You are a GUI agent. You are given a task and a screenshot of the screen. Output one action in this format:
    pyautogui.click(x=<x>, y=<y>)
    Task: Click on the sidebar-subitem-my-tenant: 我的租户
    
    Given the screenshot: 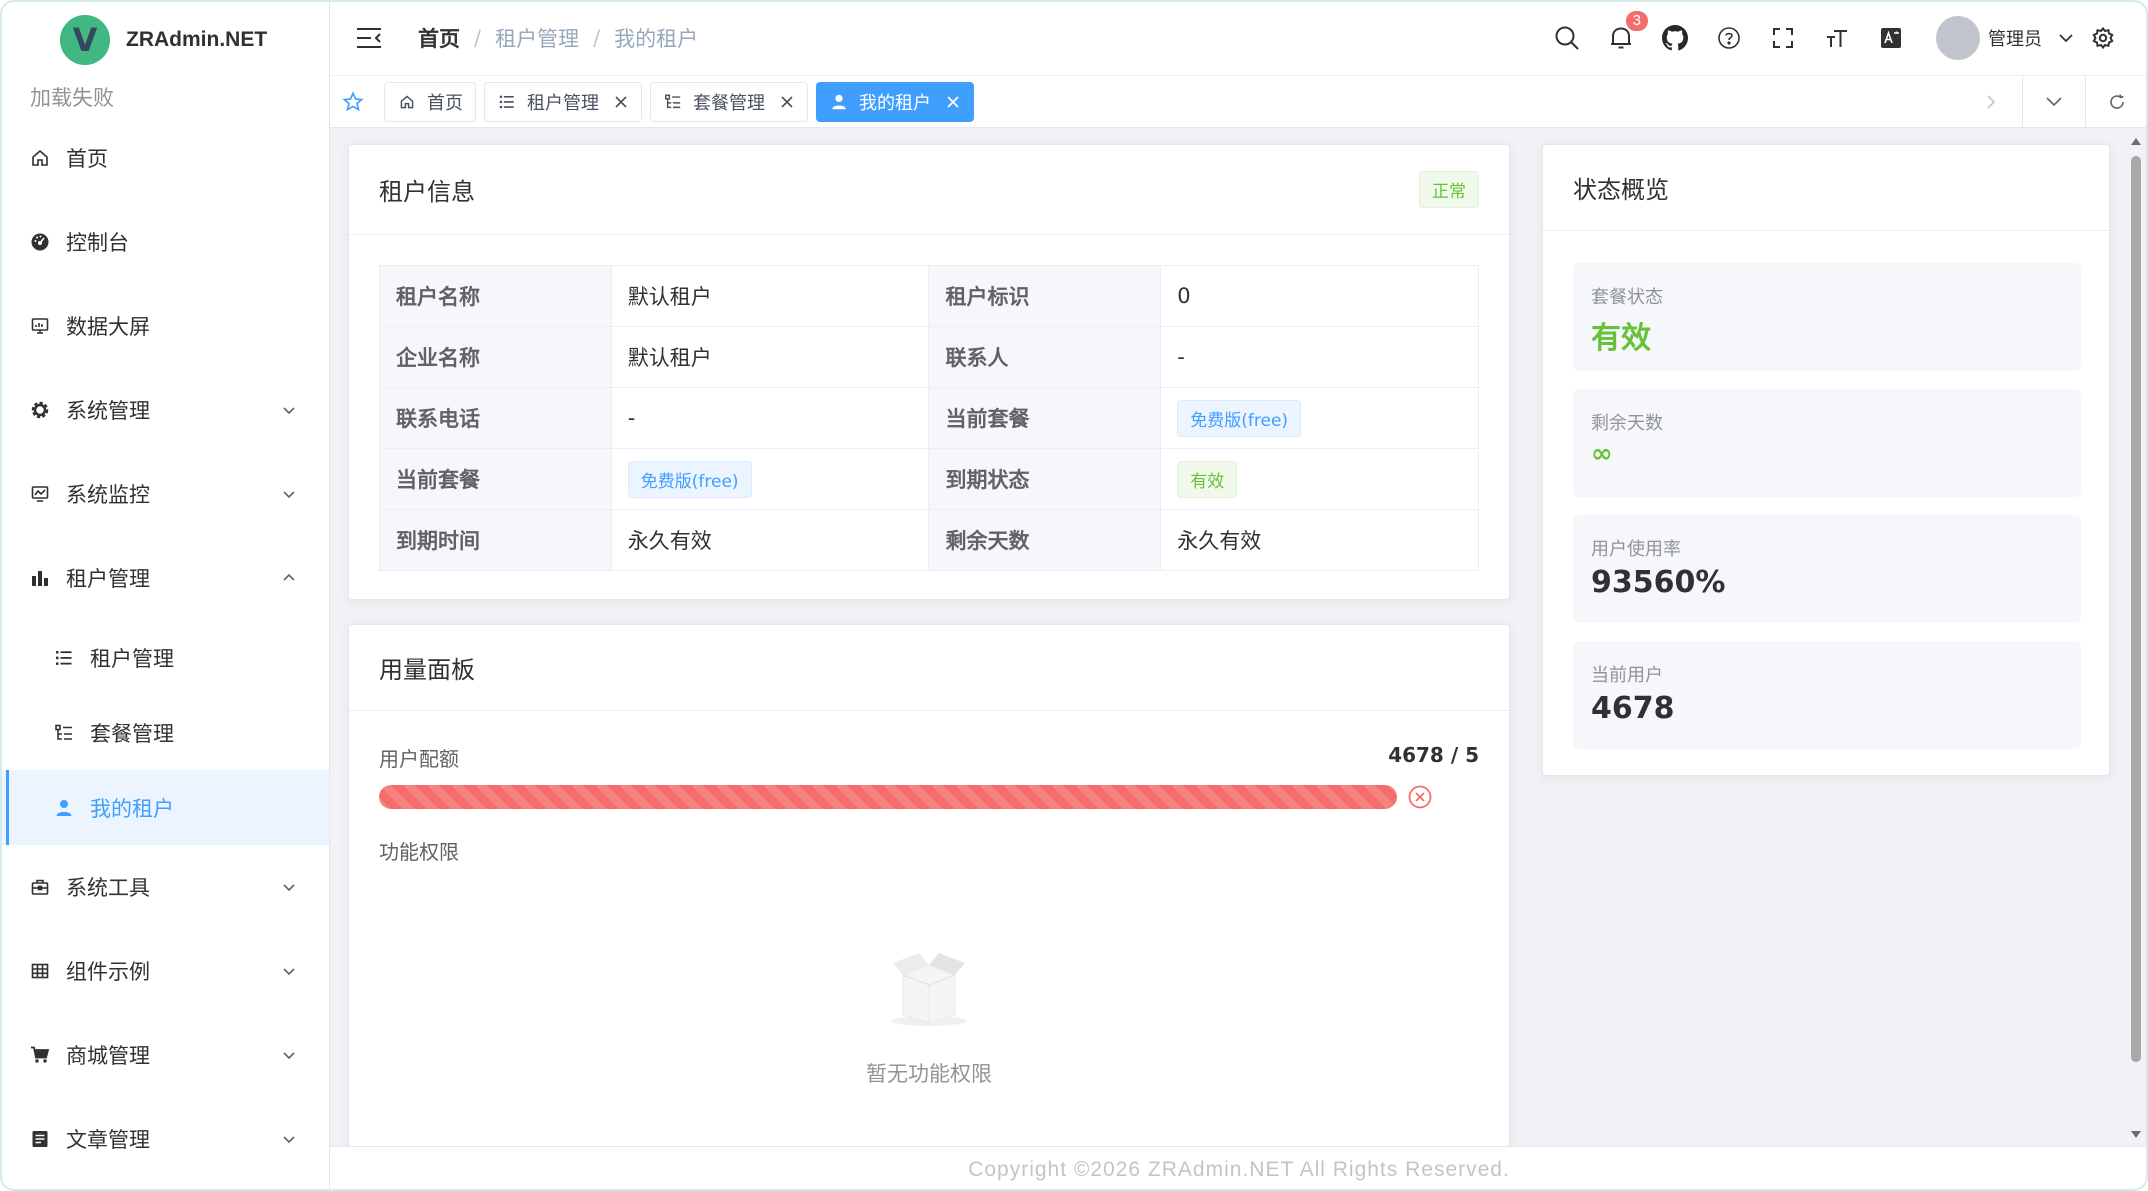 What is the action you would take?
    pyautogui.click(x=164, y=807)
    